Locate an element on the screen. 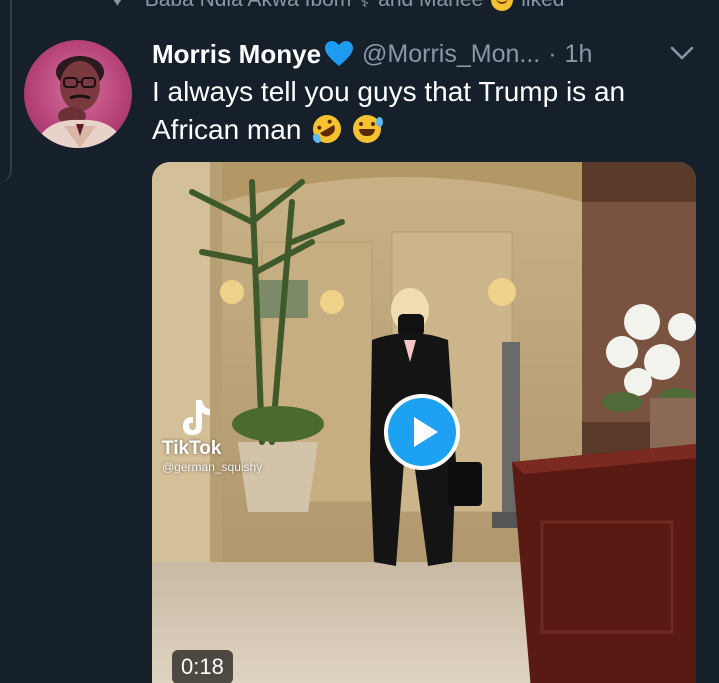  tweet-text-line-2: African man is located at coordinates (227, 129).